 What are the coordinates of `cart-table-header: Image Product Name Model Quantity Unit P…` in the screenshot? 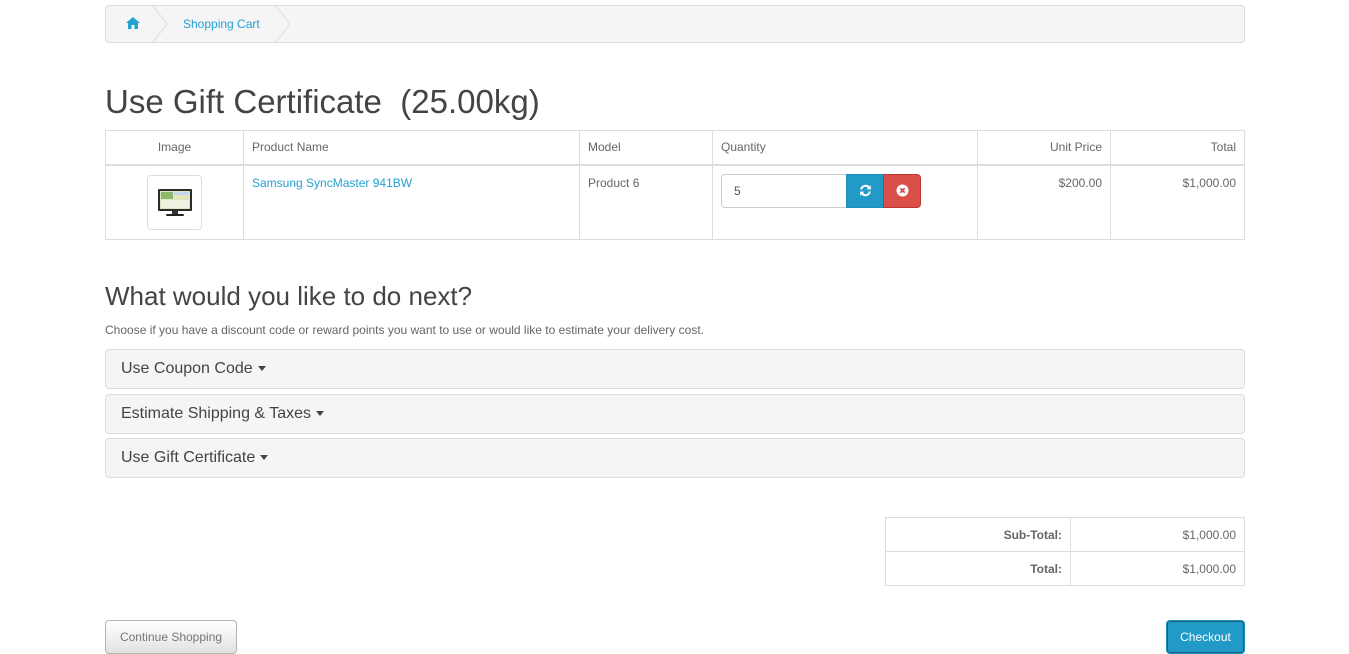 It's located at (675, 148).